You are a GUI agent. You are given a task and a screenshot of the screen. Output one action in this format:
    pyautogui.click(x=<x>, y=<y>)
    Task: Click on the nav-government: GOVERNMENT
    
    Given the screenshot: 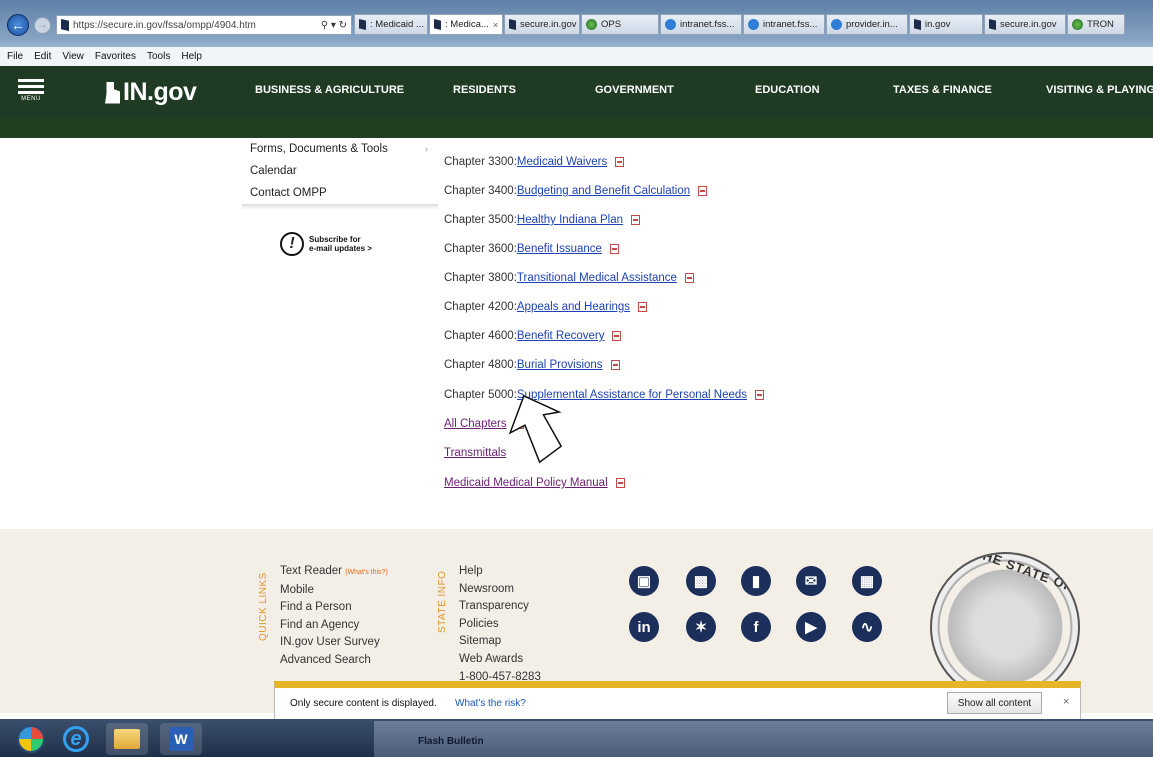 What is the action you would take?
    pyautogui.click(x=634, y=90)
    